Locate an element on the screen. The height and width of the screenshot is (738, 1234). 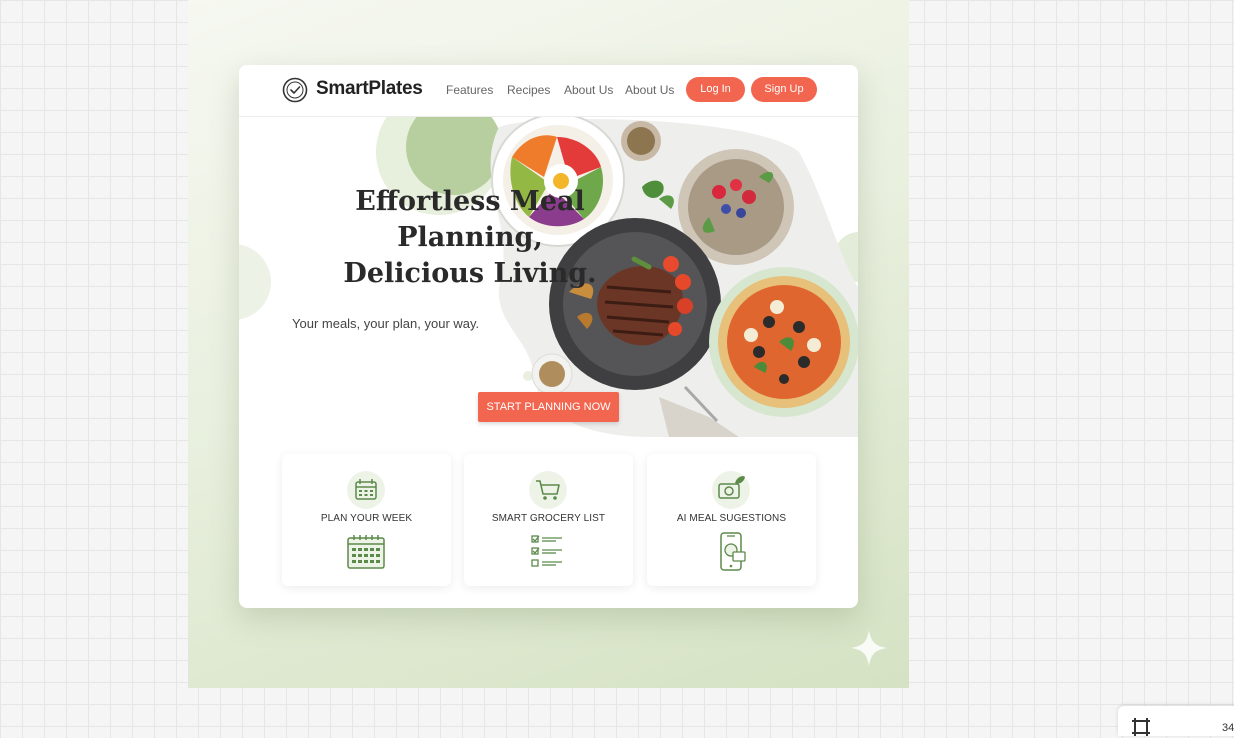
nav-link-features: Features is located at coordinates (469, 90).